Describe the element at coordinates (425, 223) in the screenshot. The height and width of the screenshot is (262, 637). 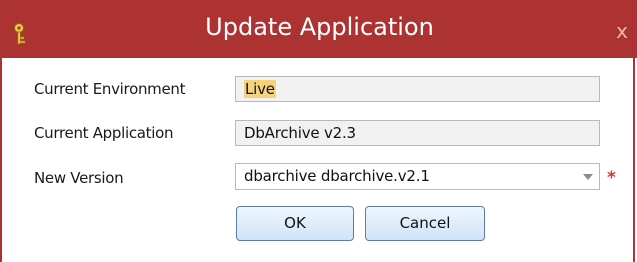
I see `cancel-button: Cancel` at that location.